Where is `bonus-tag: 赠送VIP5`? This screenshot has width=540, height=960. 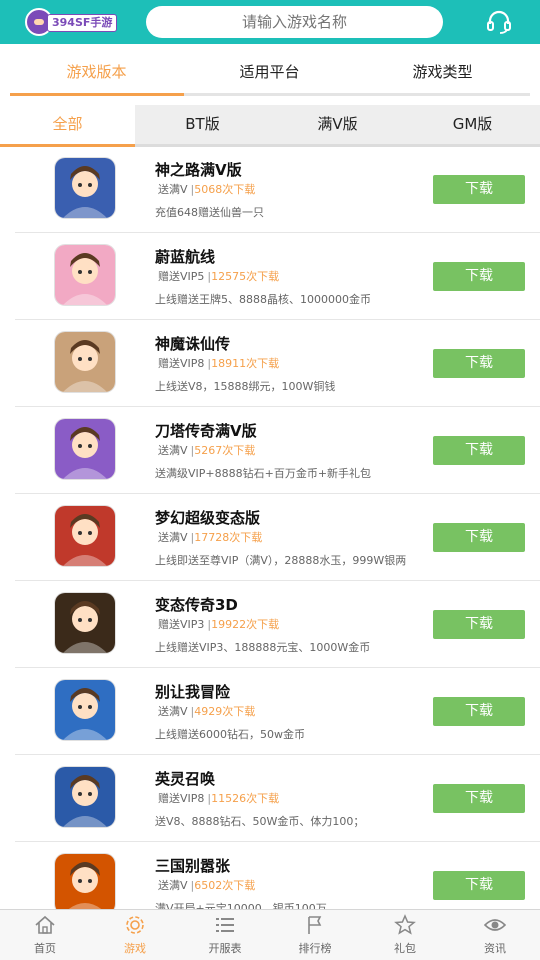
bonus-tag: 赠送VIP5 is located at coordinates (181, 276).